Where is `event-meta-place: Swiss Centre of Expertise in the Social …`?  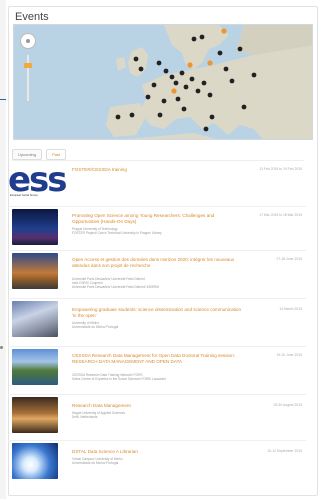 event-meta-place: Swiss Centre of Expertise in the Social … is located at coordinates (119, 379).